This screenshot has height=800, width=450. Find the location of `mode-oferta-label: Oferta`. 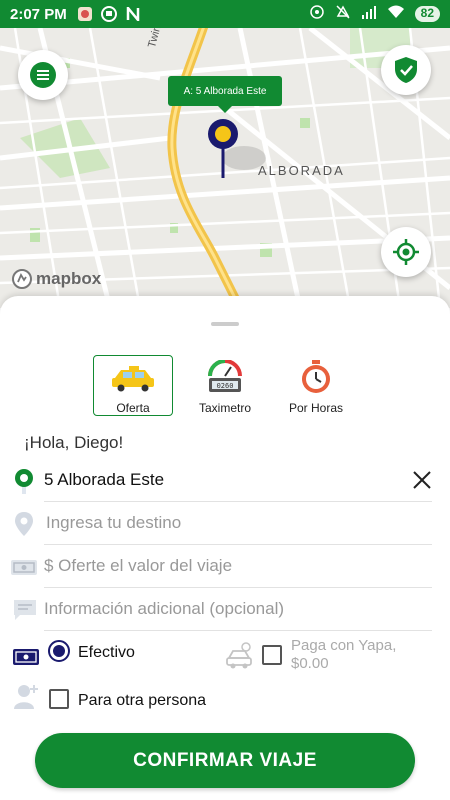

mode-oferta-label: Oferta is located at coordinates (133, 408).